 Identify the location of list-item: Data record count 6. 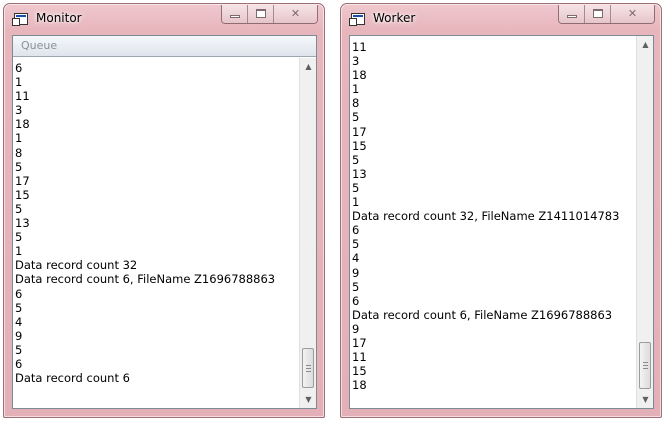
(155, 378).